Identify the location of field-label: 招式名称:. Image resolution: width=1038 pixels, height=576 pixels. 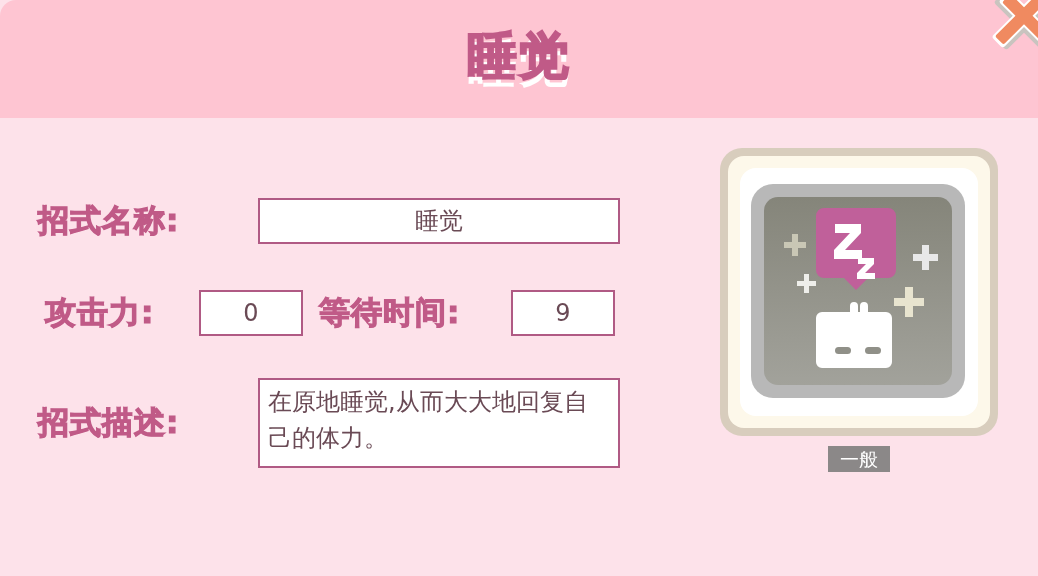
(109, 220).